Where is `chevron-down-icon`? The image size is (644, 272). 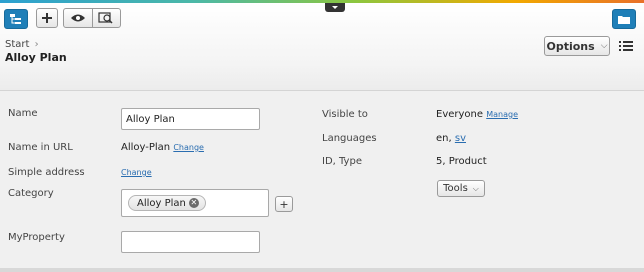 chevron-down-icon is located at coordinates (335, 7).